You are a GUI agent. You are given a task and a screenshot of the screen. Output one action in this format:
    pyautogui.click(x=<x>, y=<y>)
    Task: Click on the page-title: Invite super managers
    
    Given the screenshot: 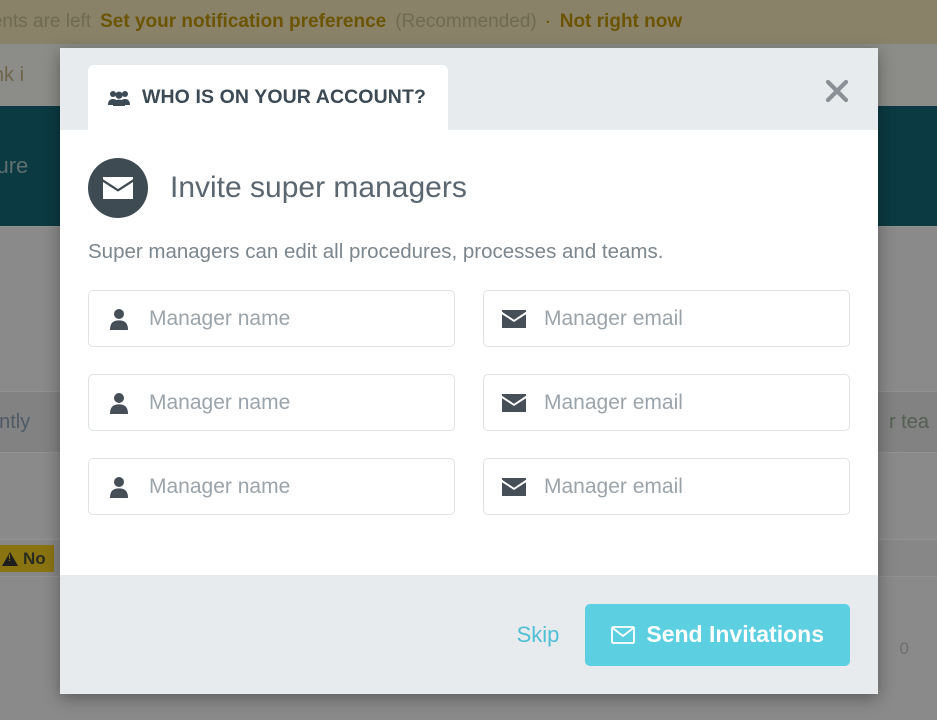 What is the action you would take?
    pyautogui.click(x=318, y=187)
    